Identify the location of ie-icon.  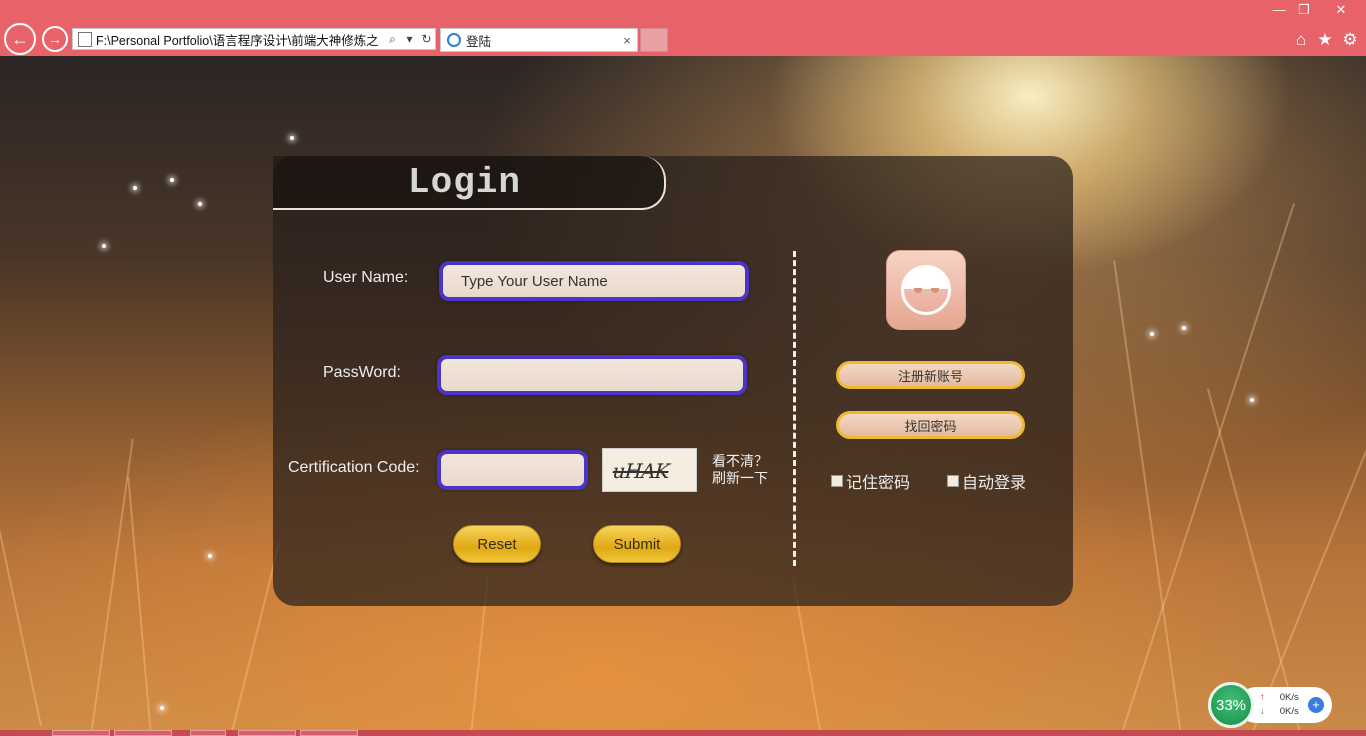
(454, 40).